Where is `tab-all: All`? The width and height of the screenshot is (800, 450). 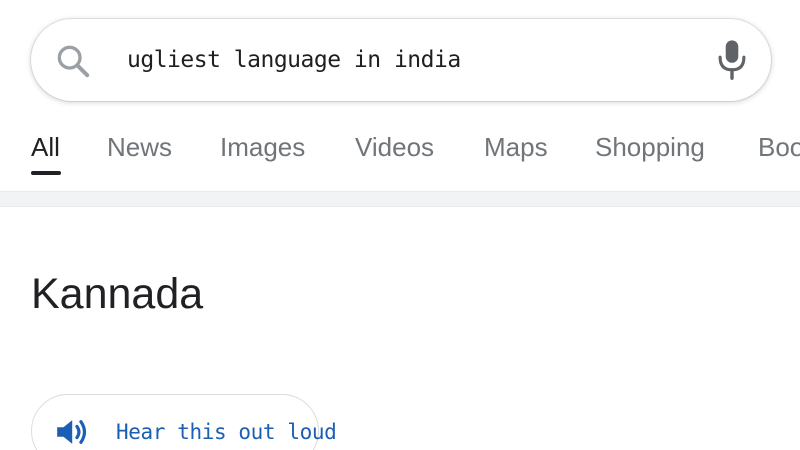
tab-all: All is located at coordinates (45, 147).